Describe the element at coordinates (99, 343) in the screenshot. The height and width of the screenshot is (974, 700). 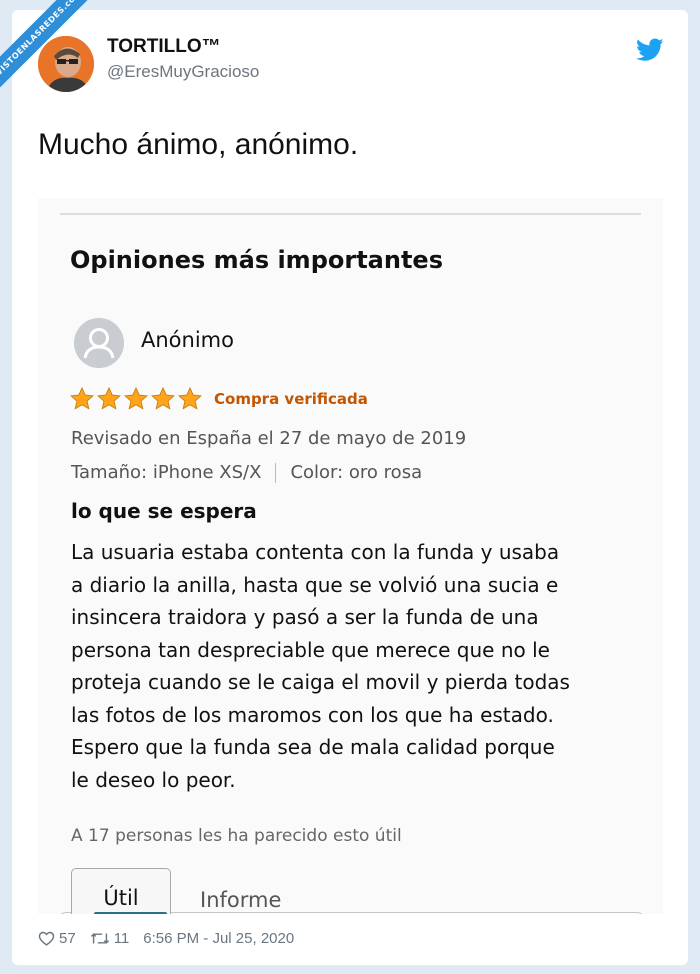
I see `reviewer-avatar-icon` at that location.